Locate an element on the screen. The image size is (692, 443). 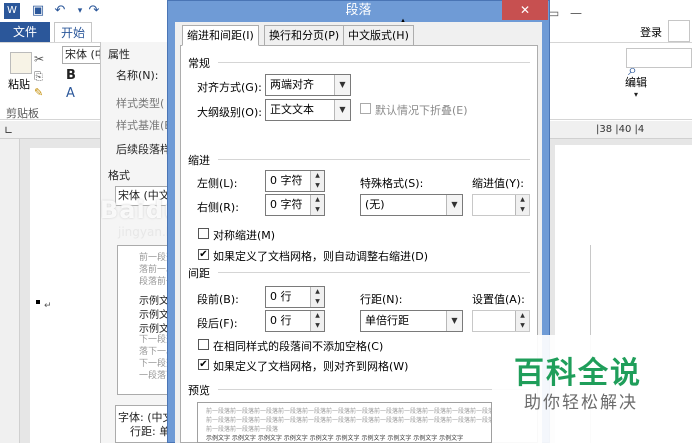
spacing-section-title: 间距 is located at coordinates (199, 273).